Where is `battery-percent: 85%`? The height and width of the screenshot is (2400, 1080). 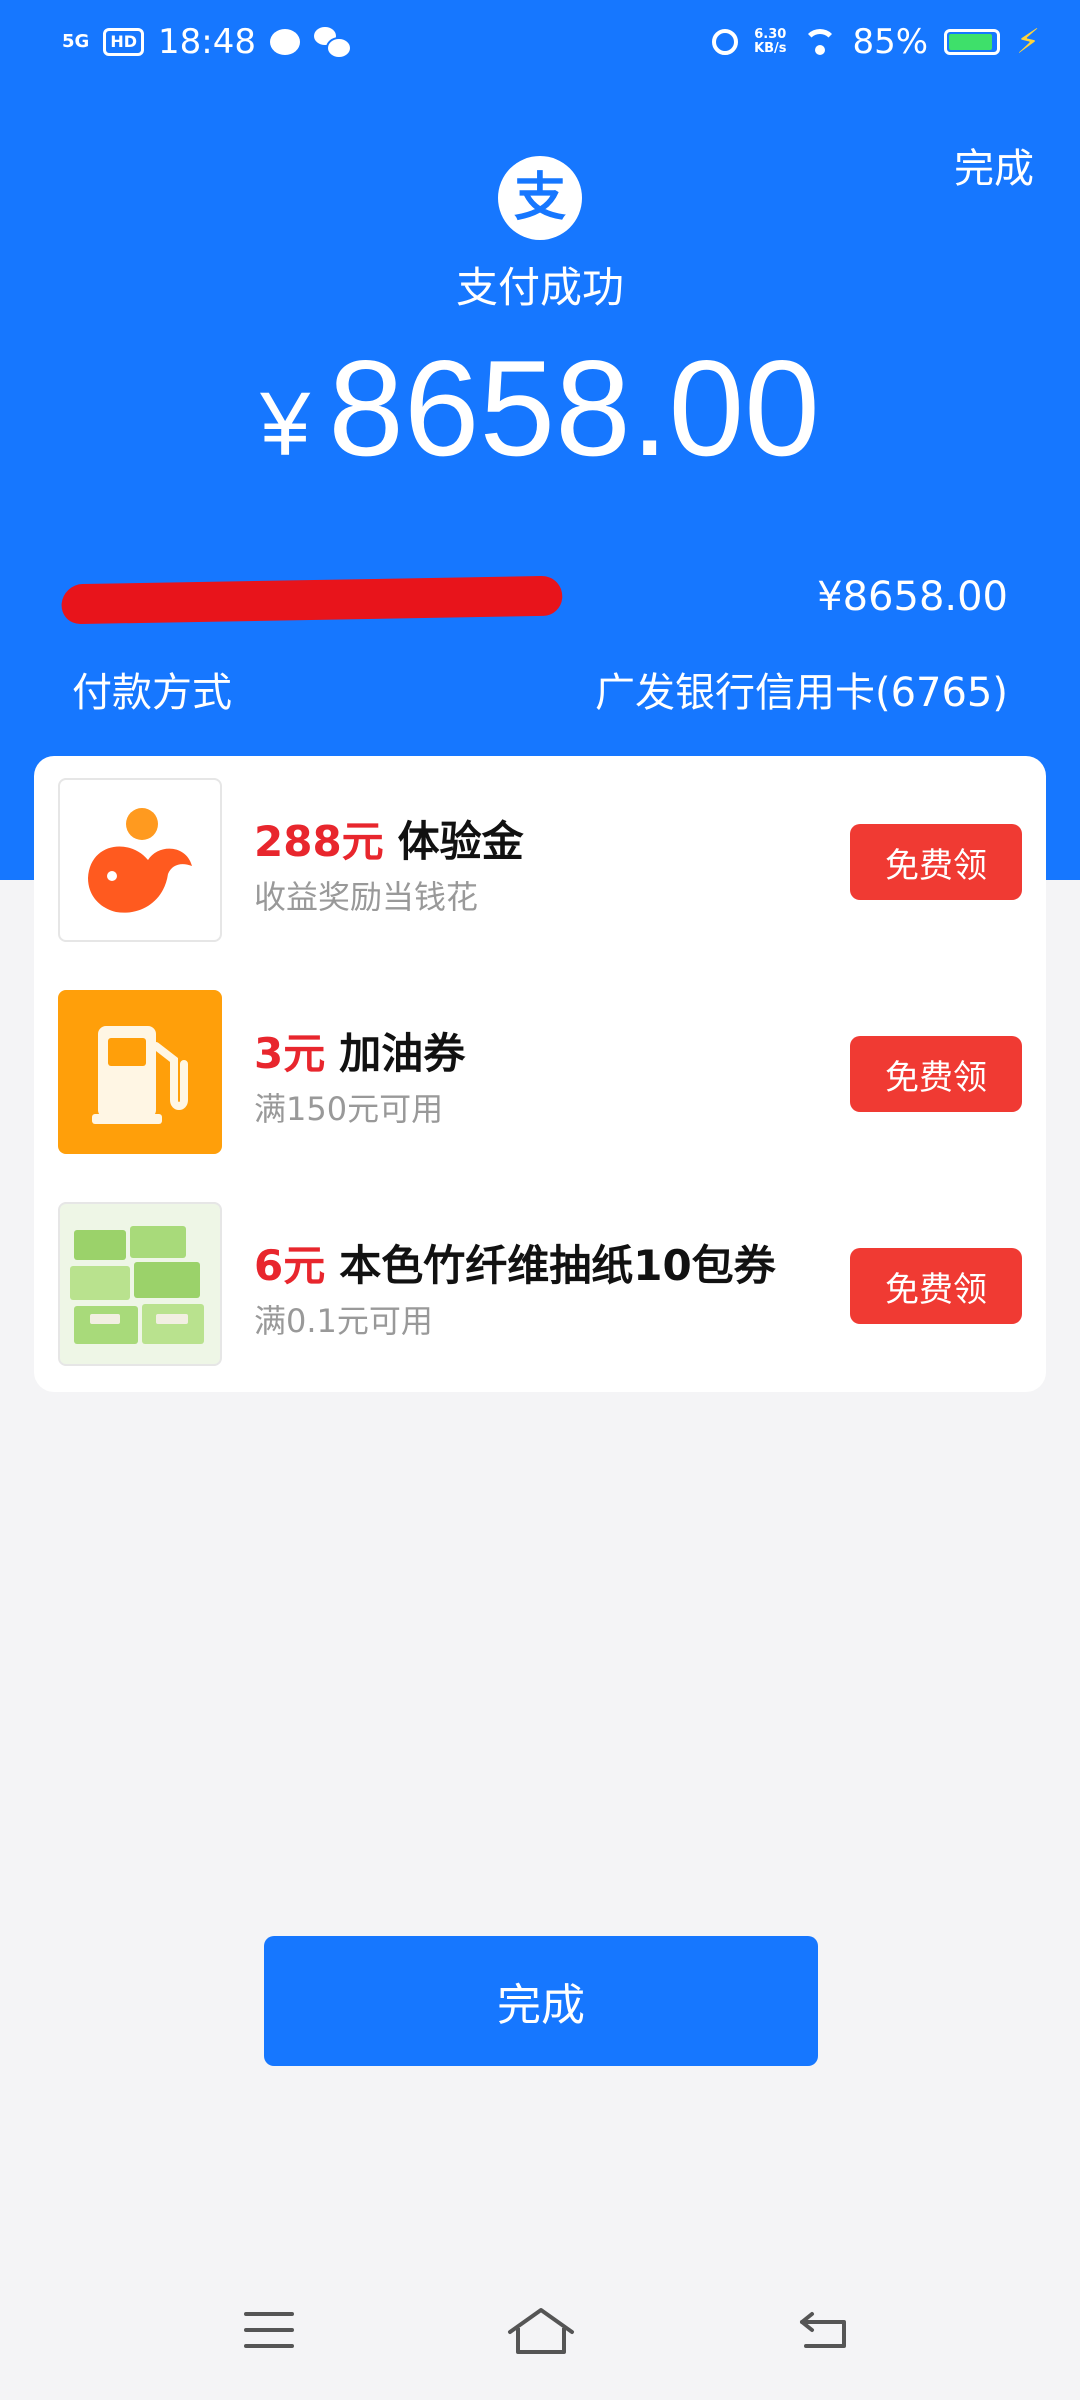
battery-percent: 85% is located at coordinates (890, 42).